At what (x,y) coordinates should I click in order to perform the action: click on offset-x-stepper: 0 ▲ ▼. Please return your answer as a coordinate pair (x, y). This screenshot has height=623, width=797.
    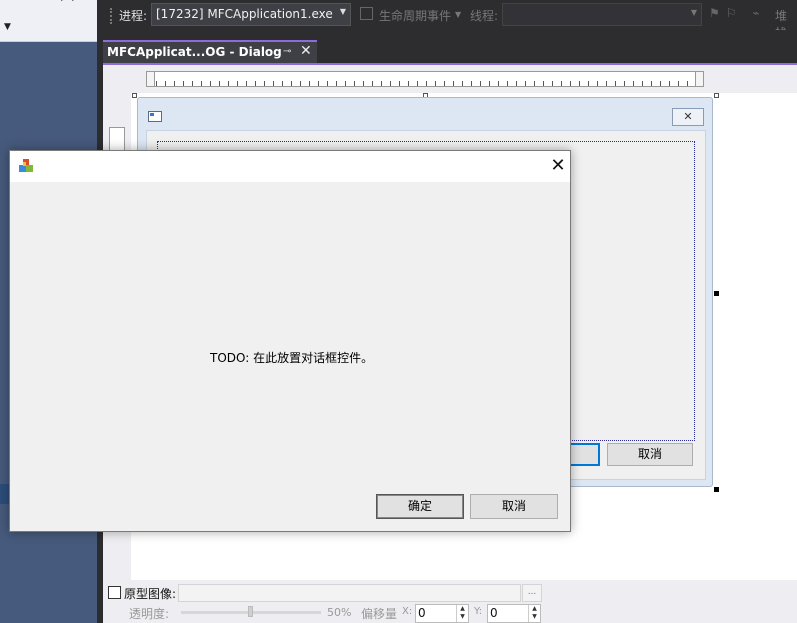
    Looking at the image, I should click on (442, 613).